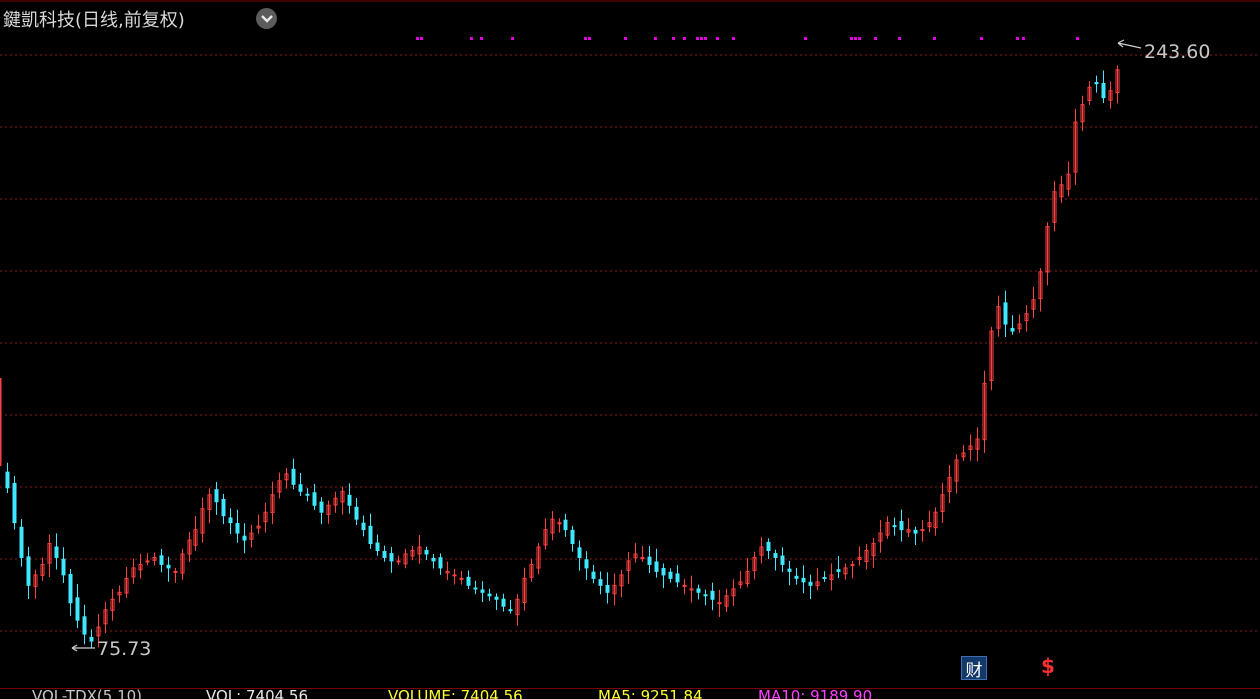 This screenshot has height=699, width=1260. Describe the element at coordinates (650, 693) in the screenshot. I see `ma5-value: MA5: 9251.84` at that location.